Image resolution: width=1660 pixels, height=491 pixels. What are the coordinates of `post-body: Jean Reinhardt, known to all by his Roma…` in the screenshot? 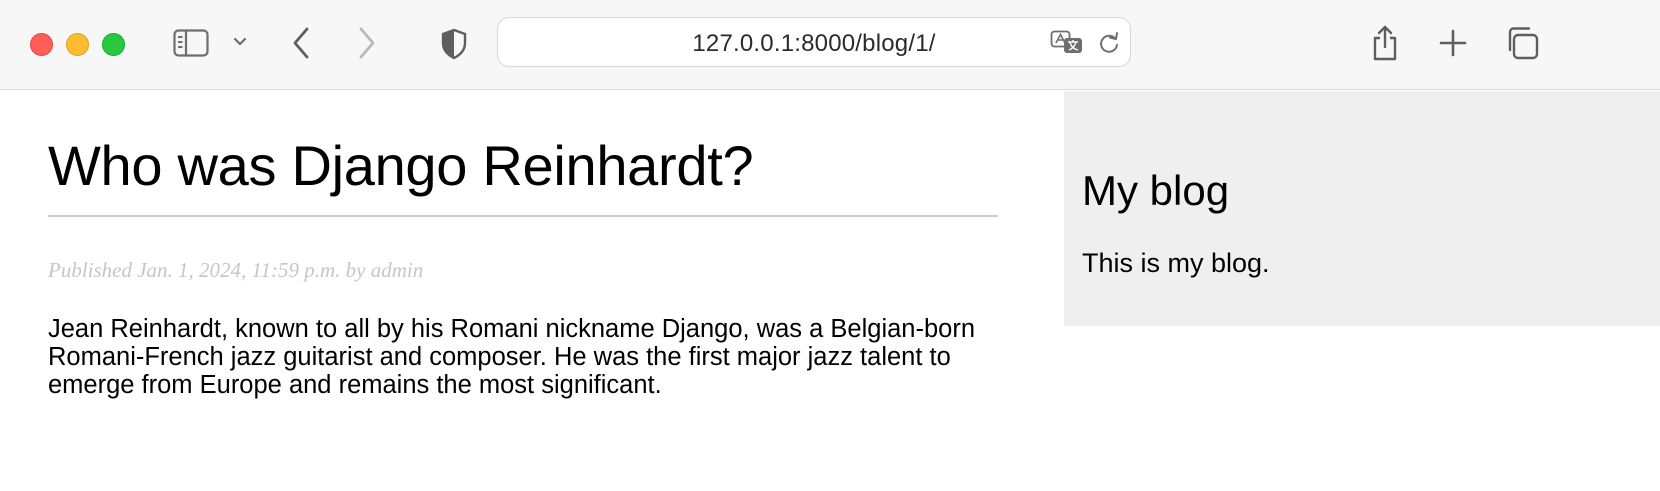 It's located at (512, 357).